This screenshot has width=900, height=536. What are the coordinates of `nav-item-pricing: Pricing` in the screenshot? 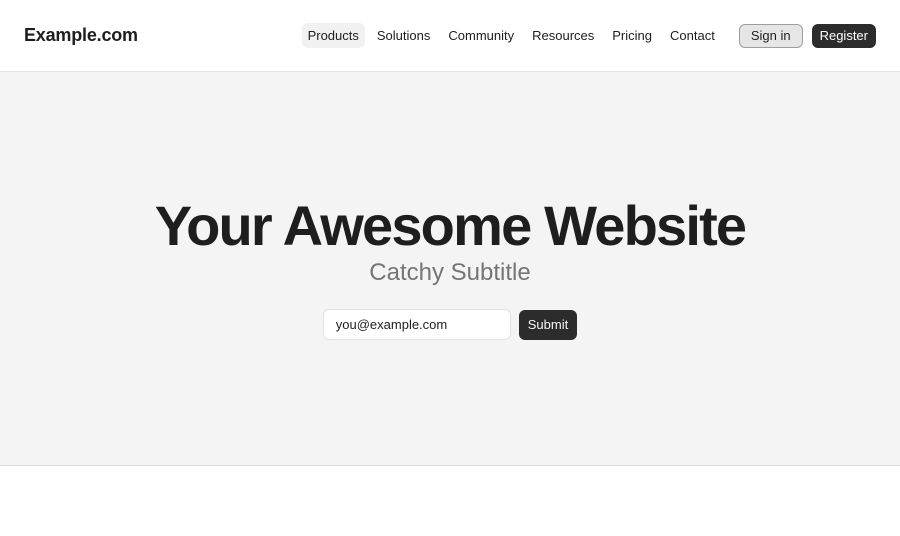 It's located at (632, 35).